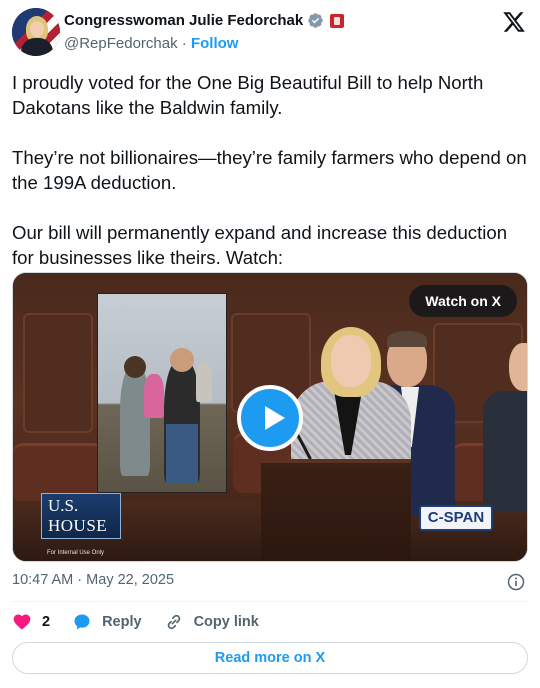  I want to click on reply-bubble-icon, so click(82, 622).